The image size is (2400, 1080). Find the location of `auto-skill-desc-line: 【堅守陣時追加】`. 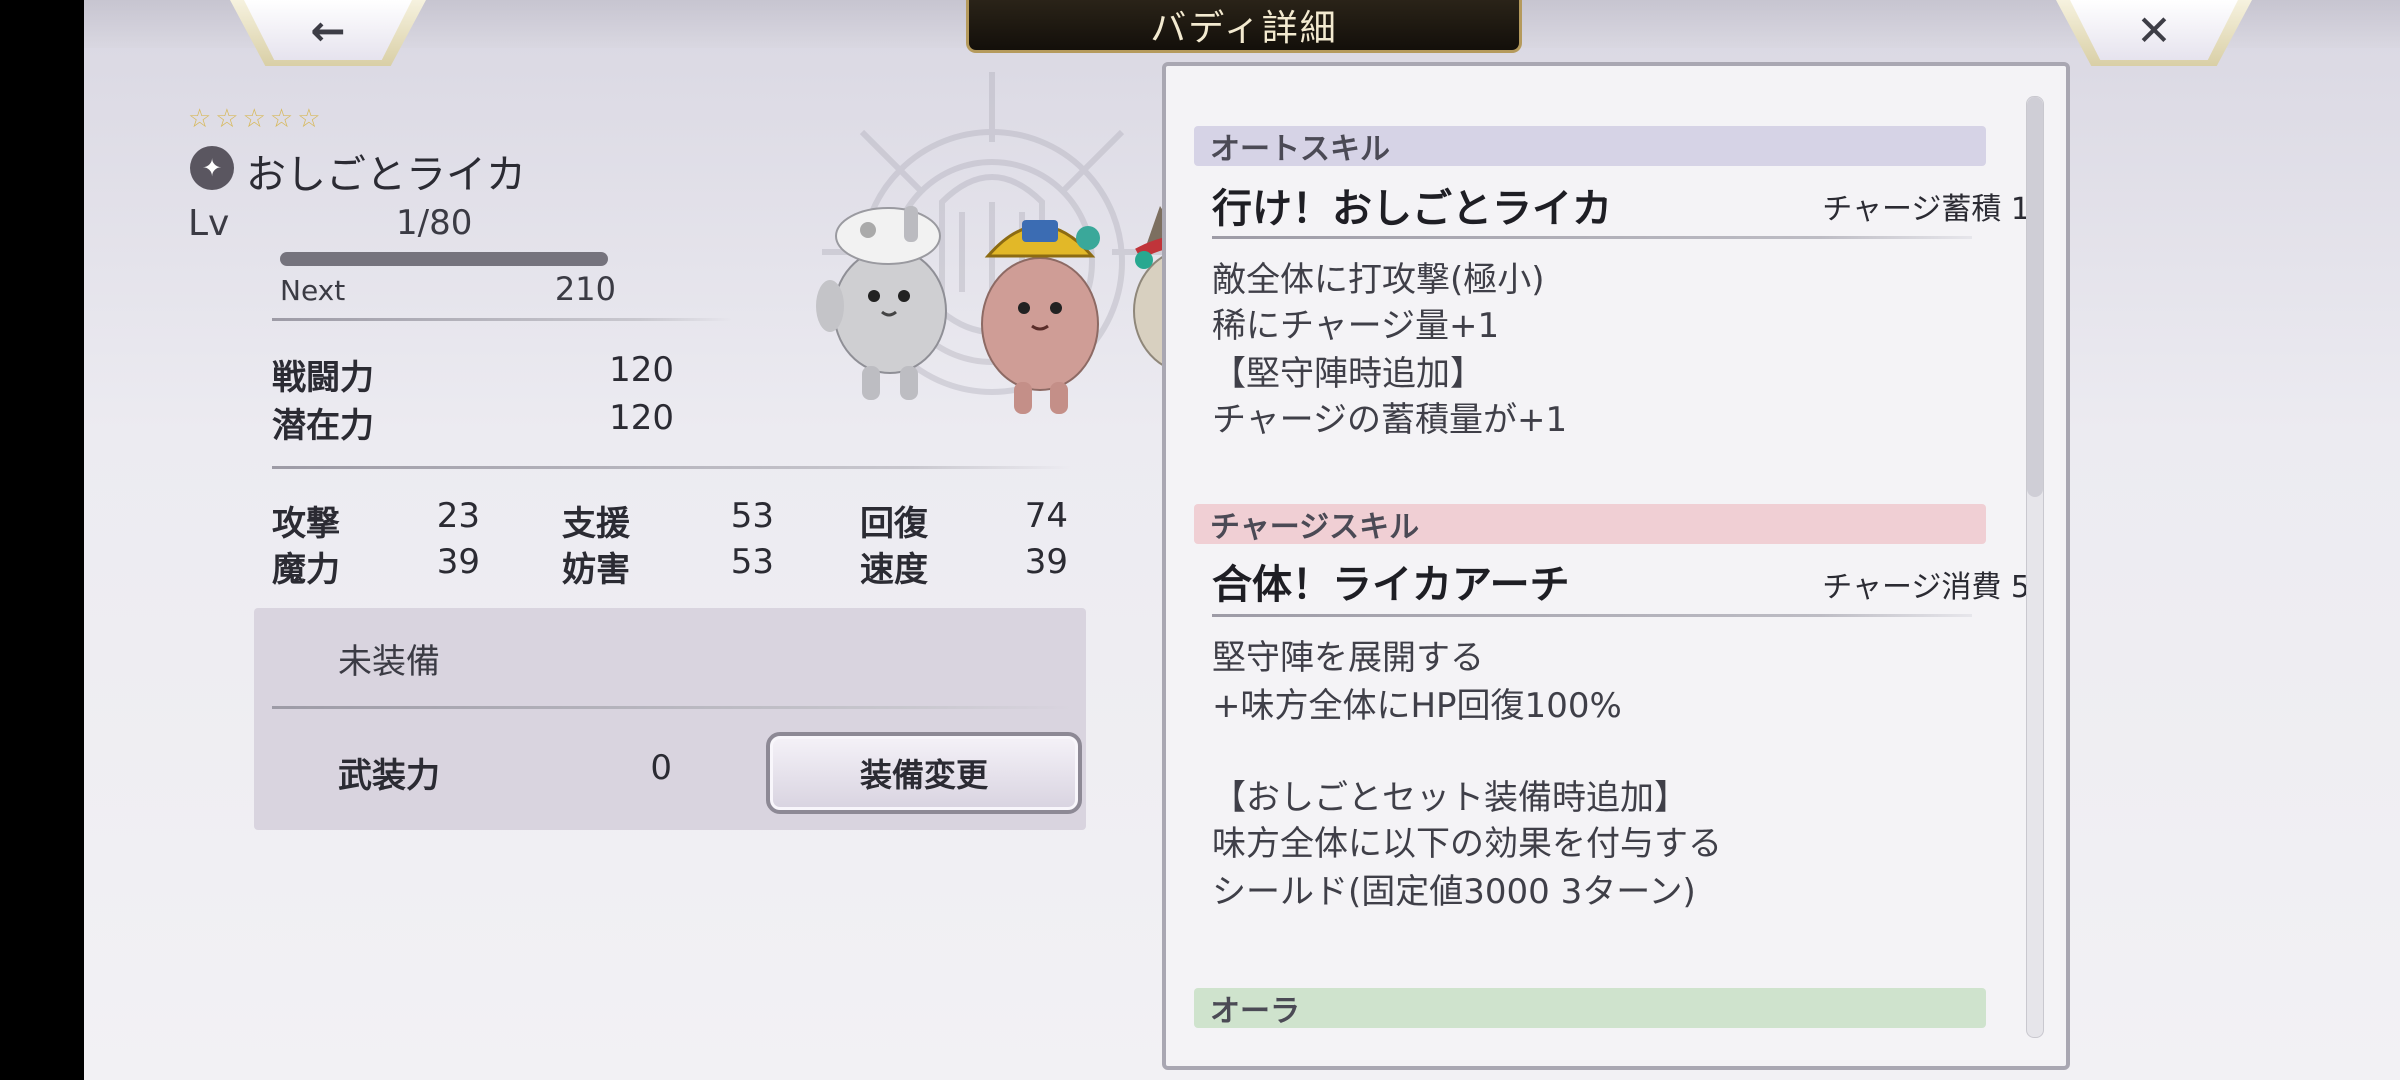

auto-skill-desc-line: 【堅守陣時追加】 is located at coordinates (1348, 374).